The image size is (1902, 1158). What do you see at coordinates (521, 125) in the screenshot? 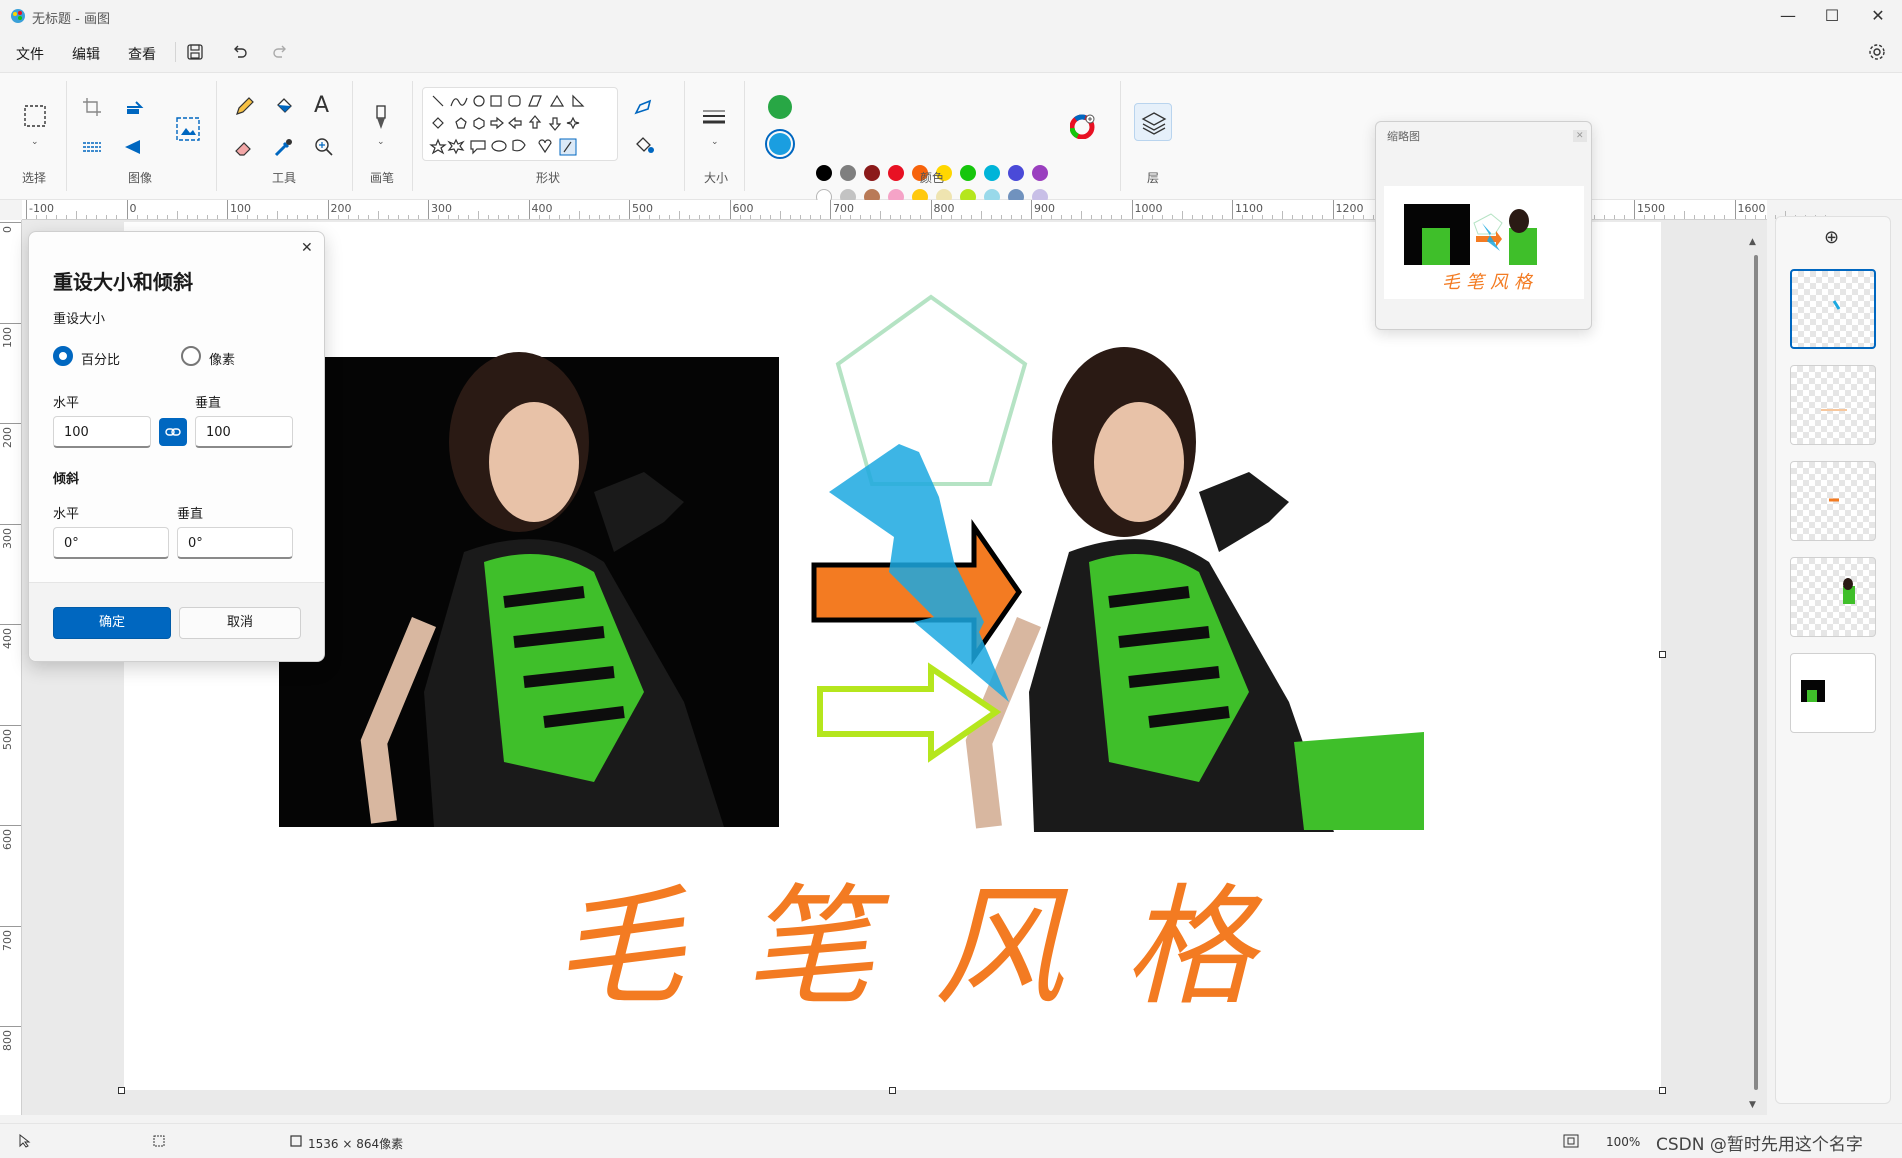
I see `shapes-gallery-icons` at bounding box center [521, 125].